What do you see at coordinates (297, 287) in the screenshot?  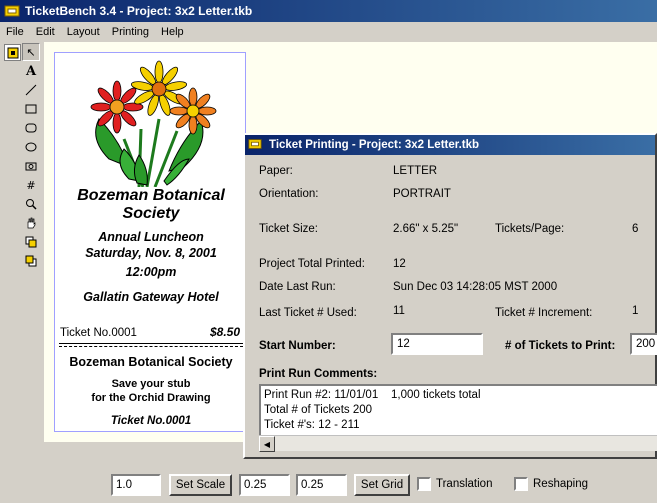 I see `date-last-run-label: Date Last Run:` at bounding box center [297, 287].